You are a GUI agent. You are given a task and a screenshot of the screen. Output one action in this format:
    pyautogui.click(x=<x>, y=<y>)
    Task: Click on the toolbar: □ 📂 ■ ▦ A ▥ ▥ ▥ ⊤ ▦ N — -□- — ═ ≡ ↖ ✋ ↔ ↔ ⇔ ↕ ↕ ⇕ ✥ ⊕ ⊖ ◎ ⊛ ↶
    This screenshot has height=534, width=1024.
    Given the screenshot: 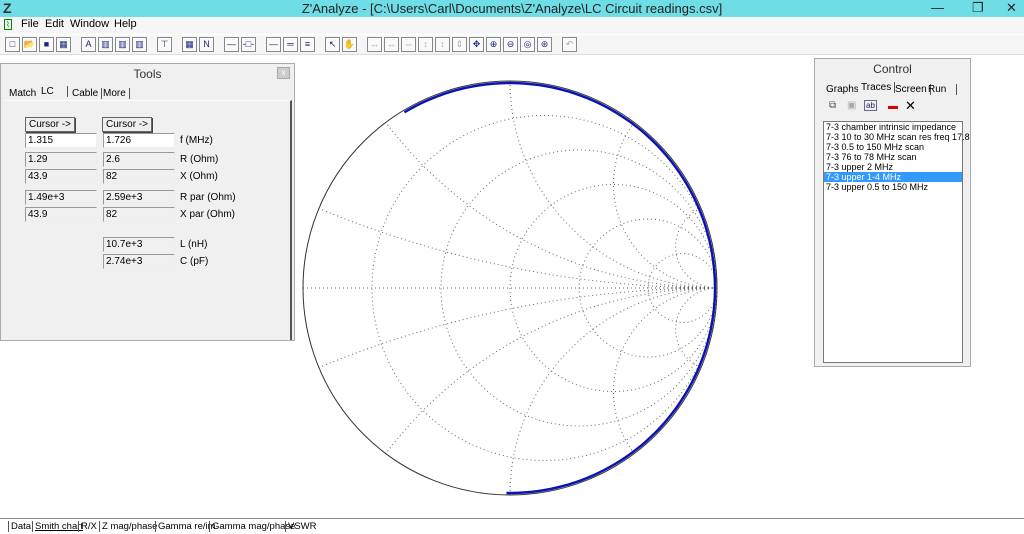 What is the action you would take?
    pyautogui.click(x=512, y=45)
    